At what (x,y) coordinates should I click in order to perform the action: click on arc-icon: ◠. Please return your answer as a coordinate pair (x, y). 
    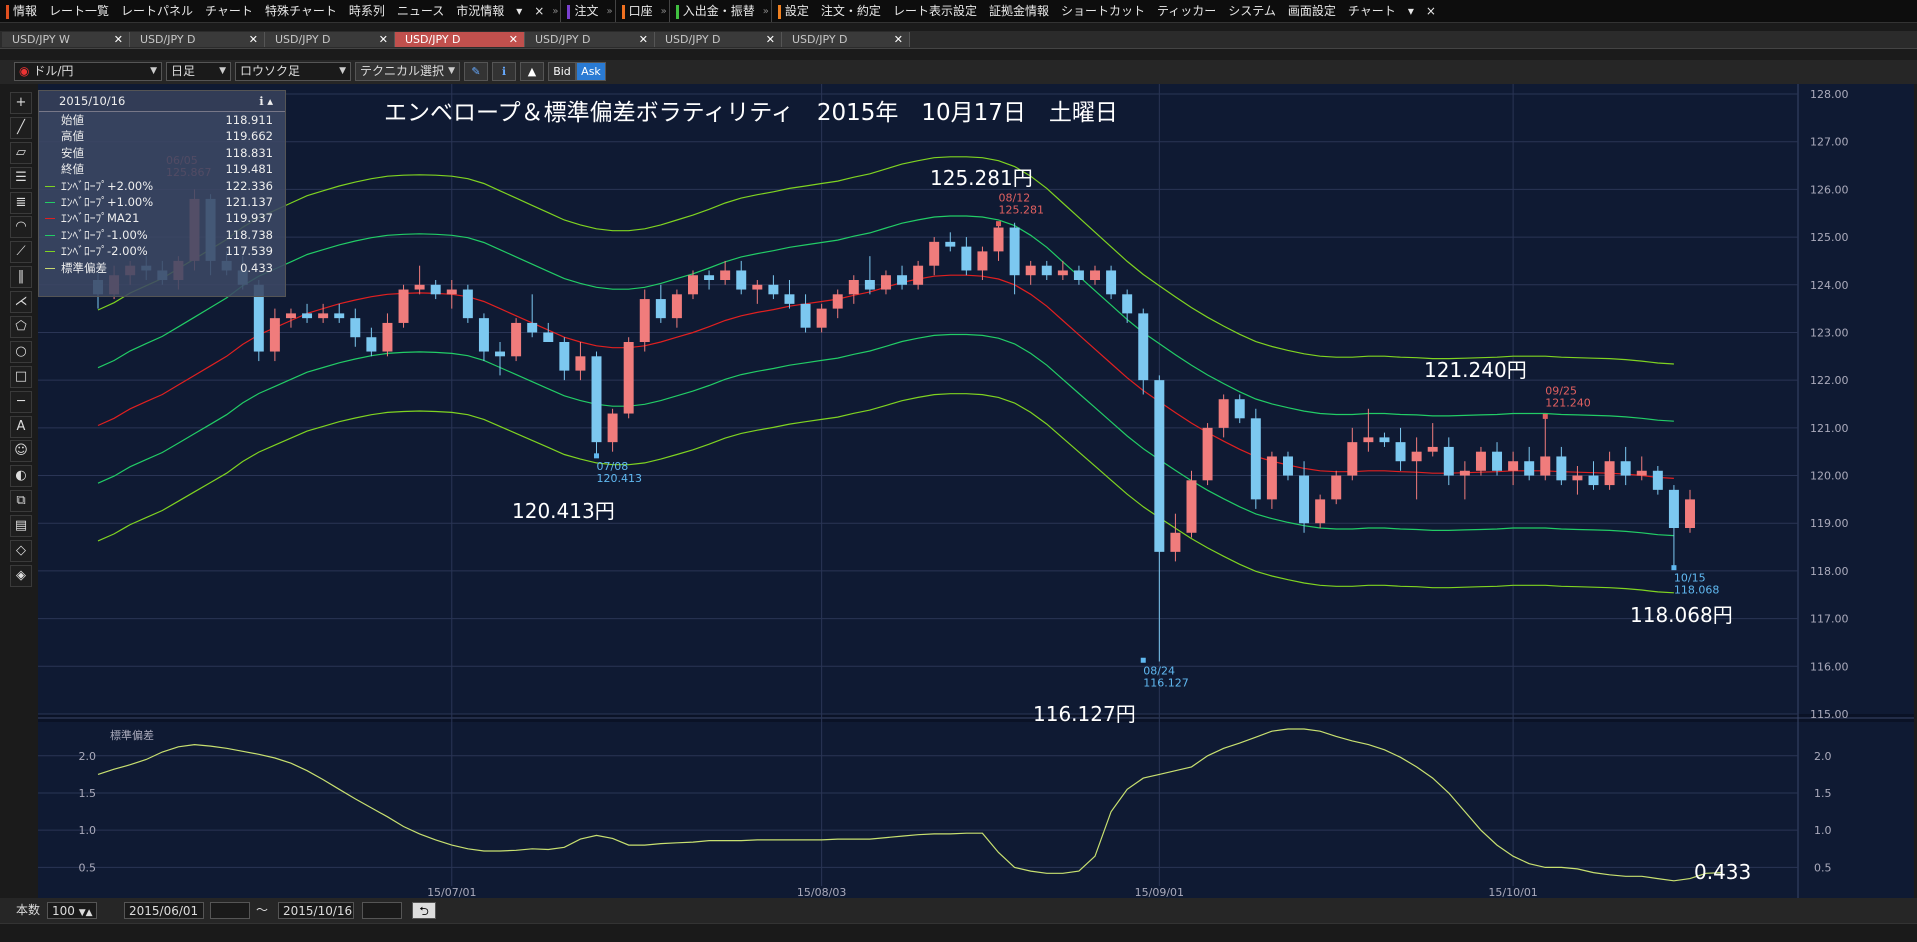
    Looking at the image, I should click on (21, 227).